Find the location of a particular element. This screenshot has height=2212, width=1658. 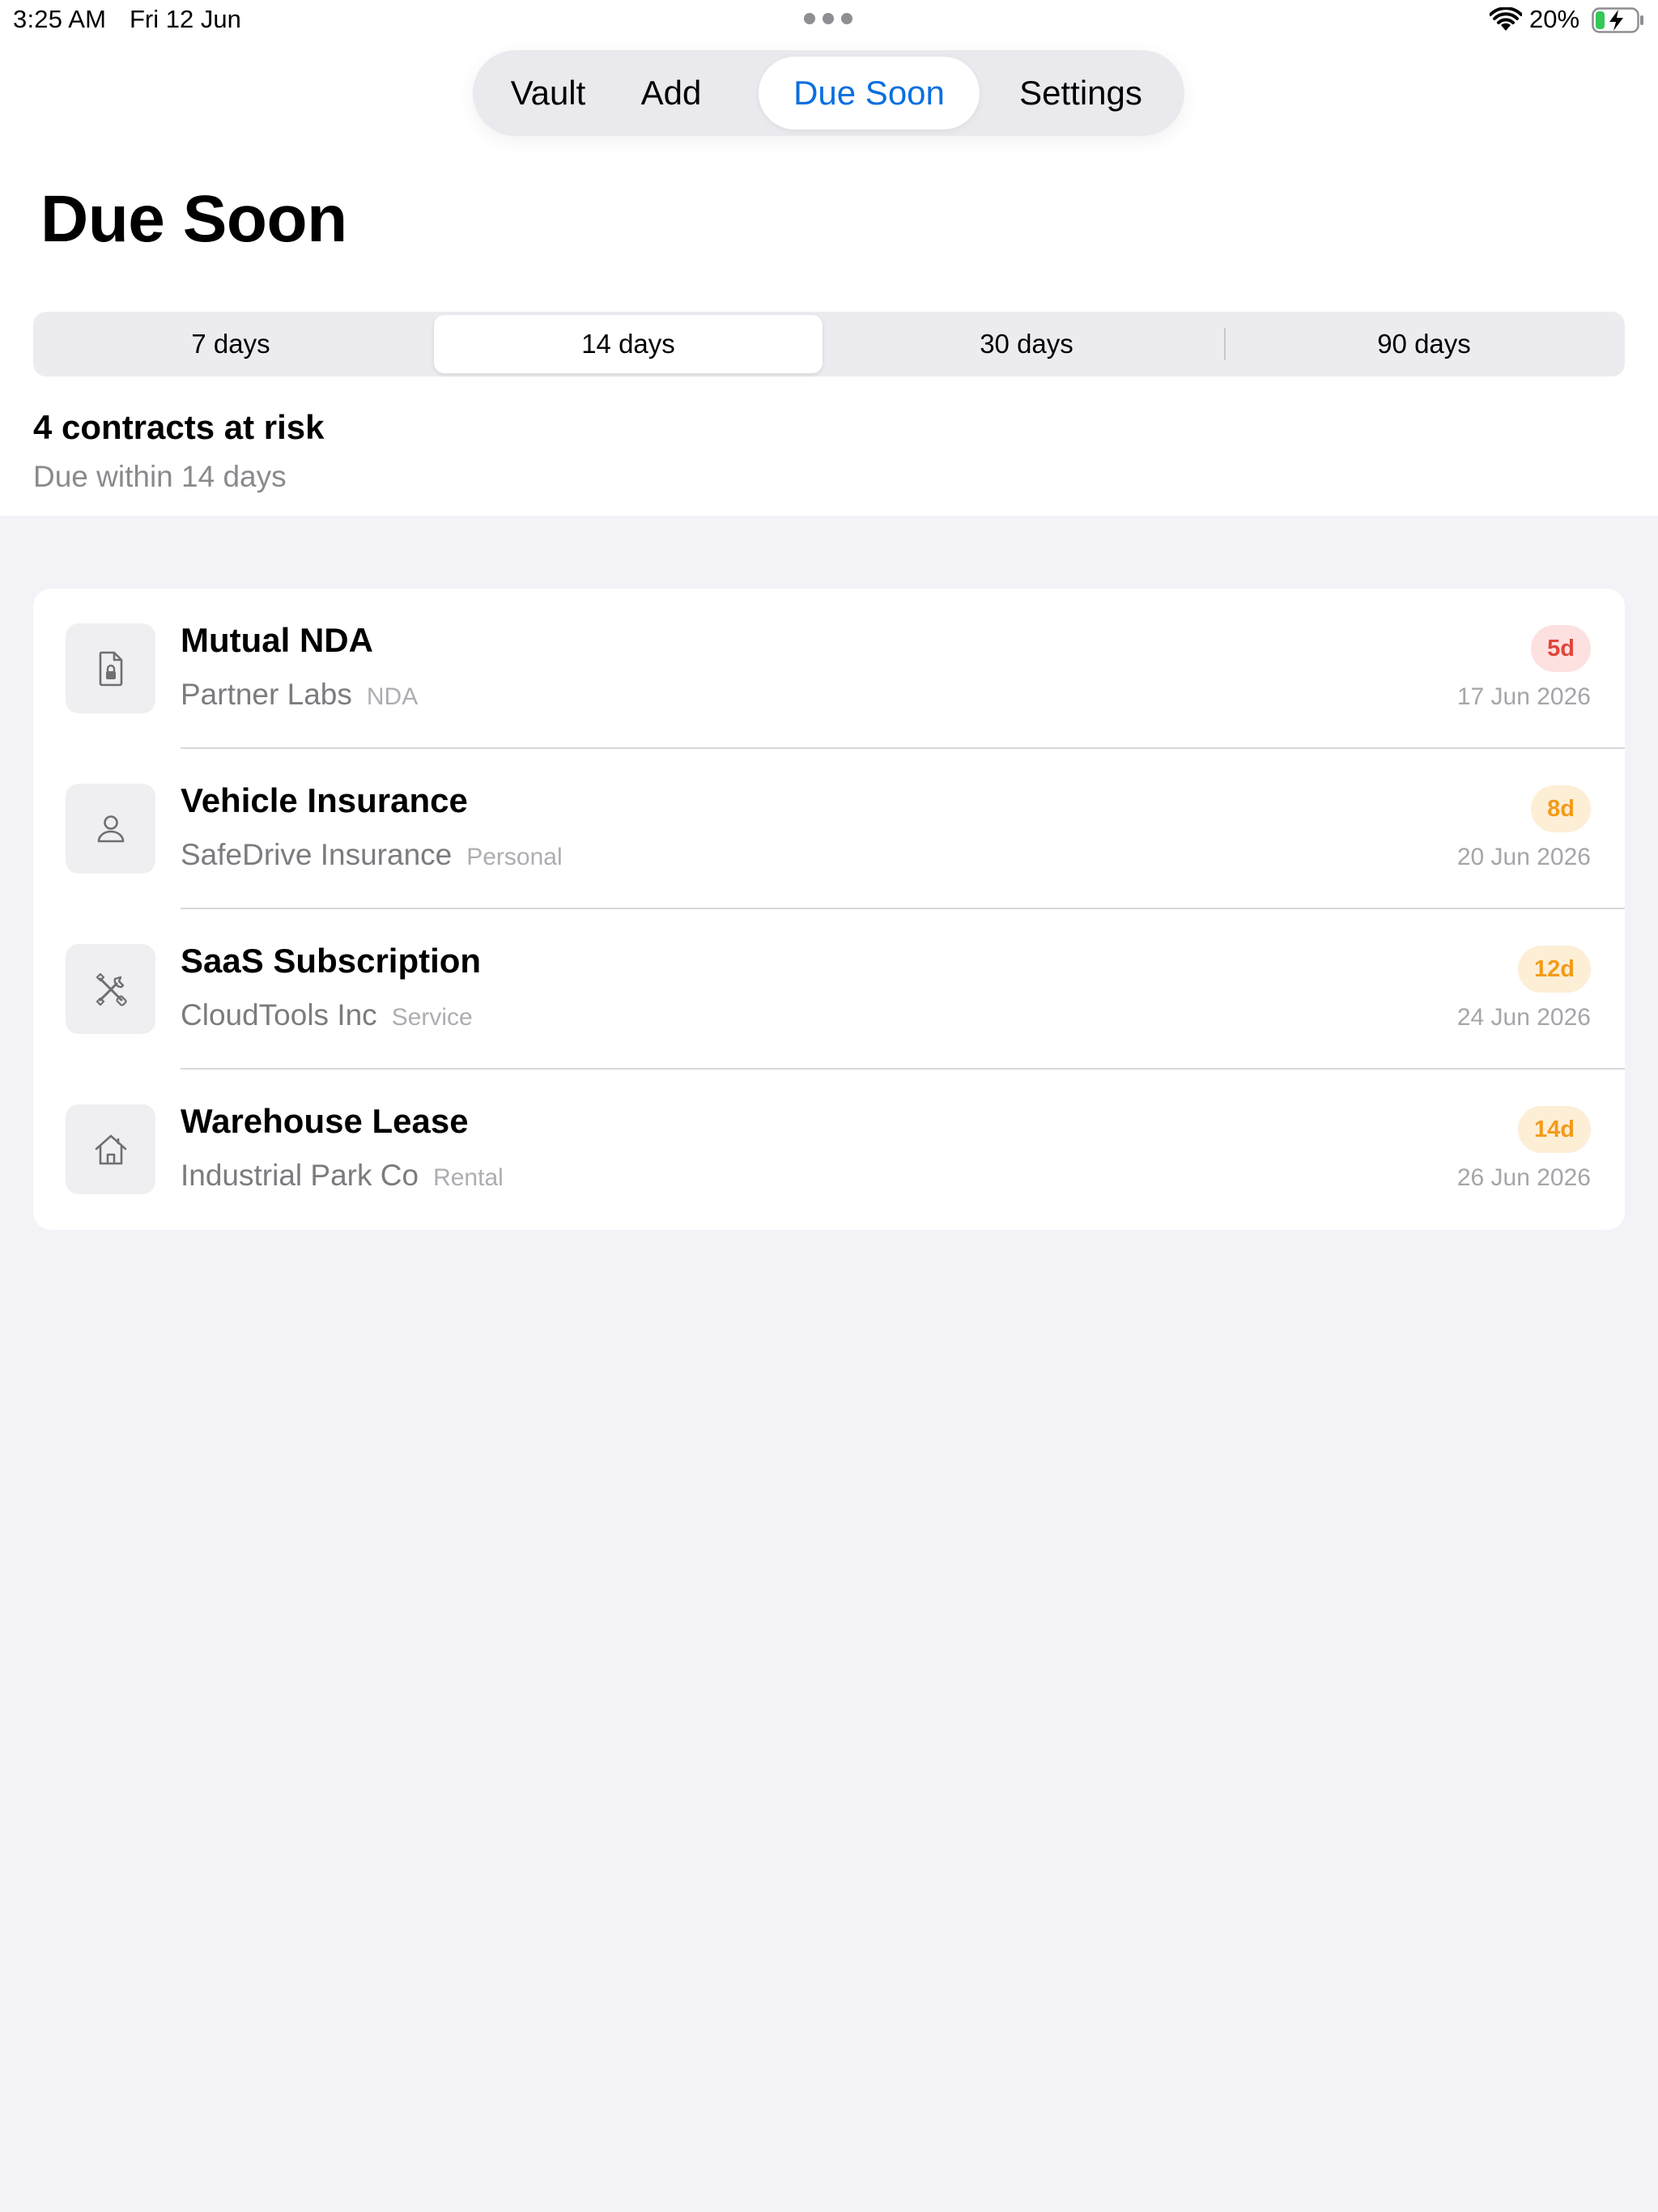

summary-title: 4 contracts at risk is located at coordinates (179, 427).